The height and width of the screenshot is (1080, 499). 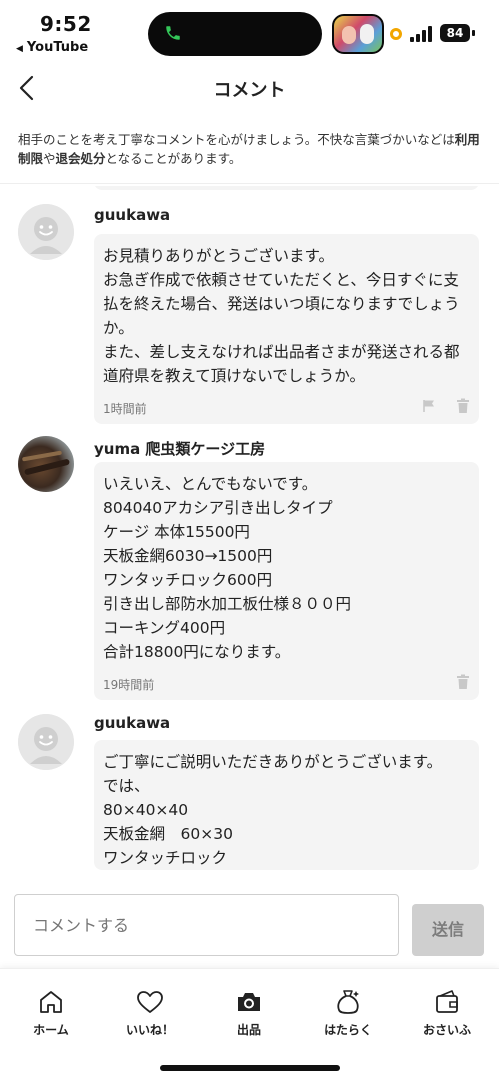 What do you see at coordinates (421, 34) in the screenshot?
I see `signal-icon` at bounding box center [421, 34].